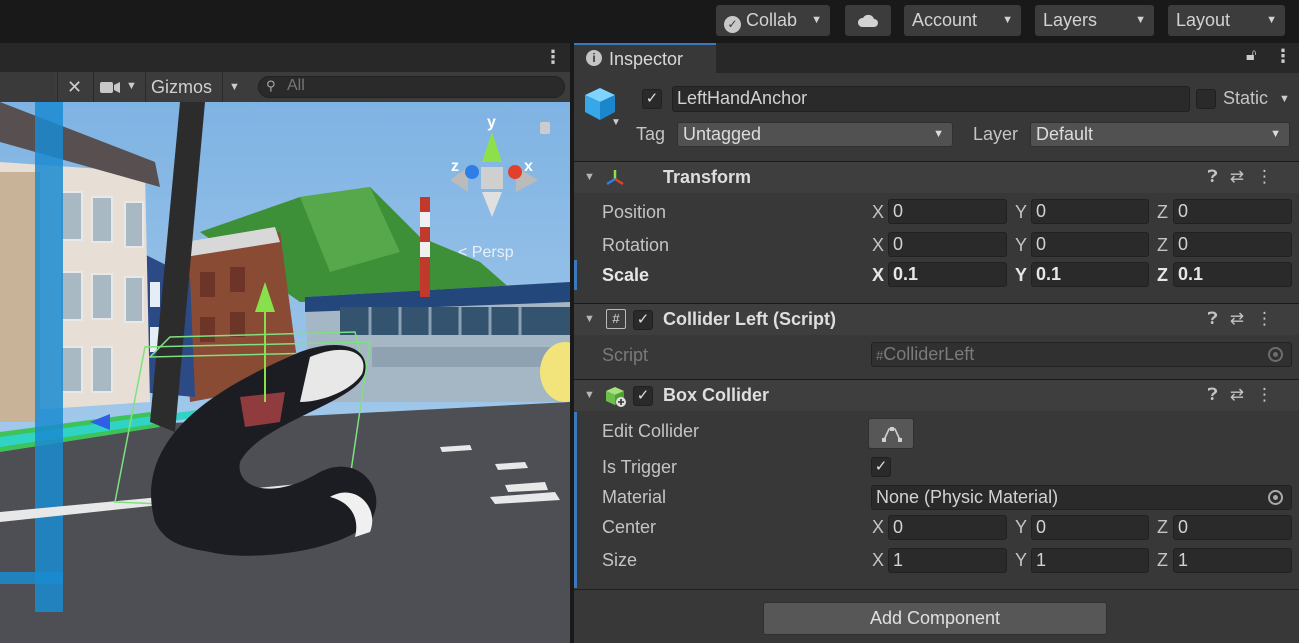 The image size is (1299, 643). What do you see at coordinates (929, 354) in the screenshot?
I see `script-value: ColliderLeft` at bounding box center [929, 354].